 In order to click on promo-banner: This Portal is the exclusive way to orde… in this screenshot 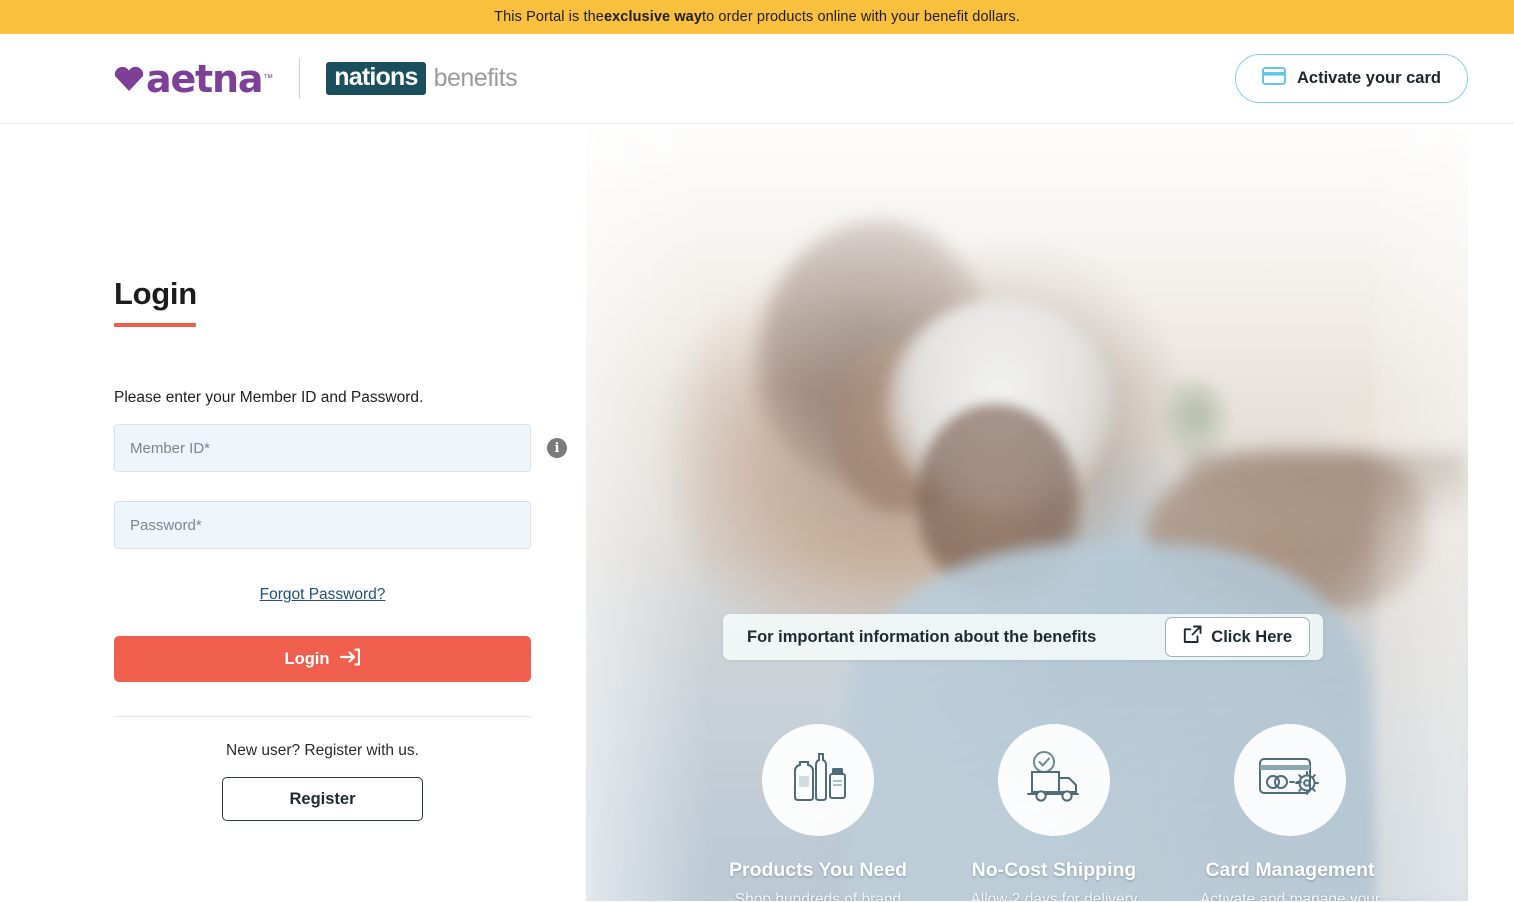, I will do `click(757, 17)`.